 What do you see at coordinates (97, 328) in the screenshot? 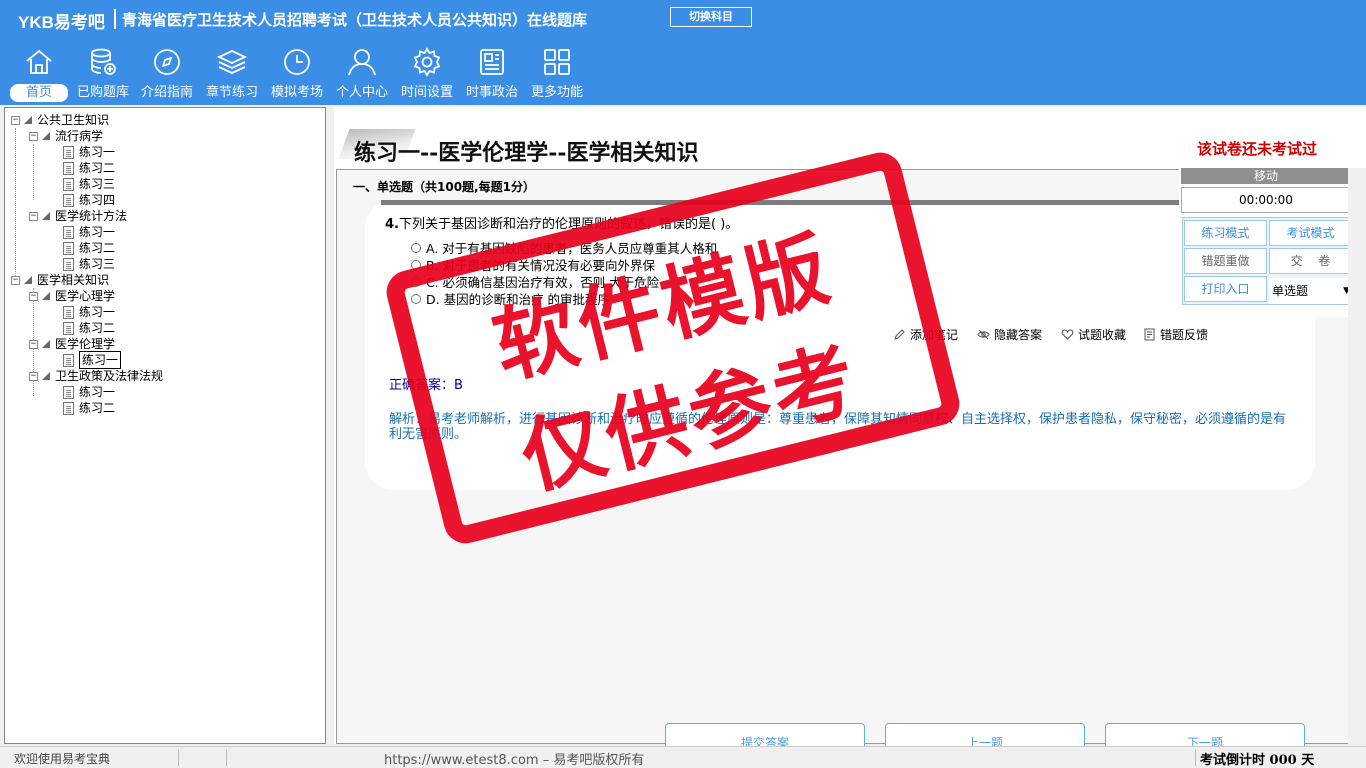
I see `tree-label: 练习二` at bounding box center [97, 328].